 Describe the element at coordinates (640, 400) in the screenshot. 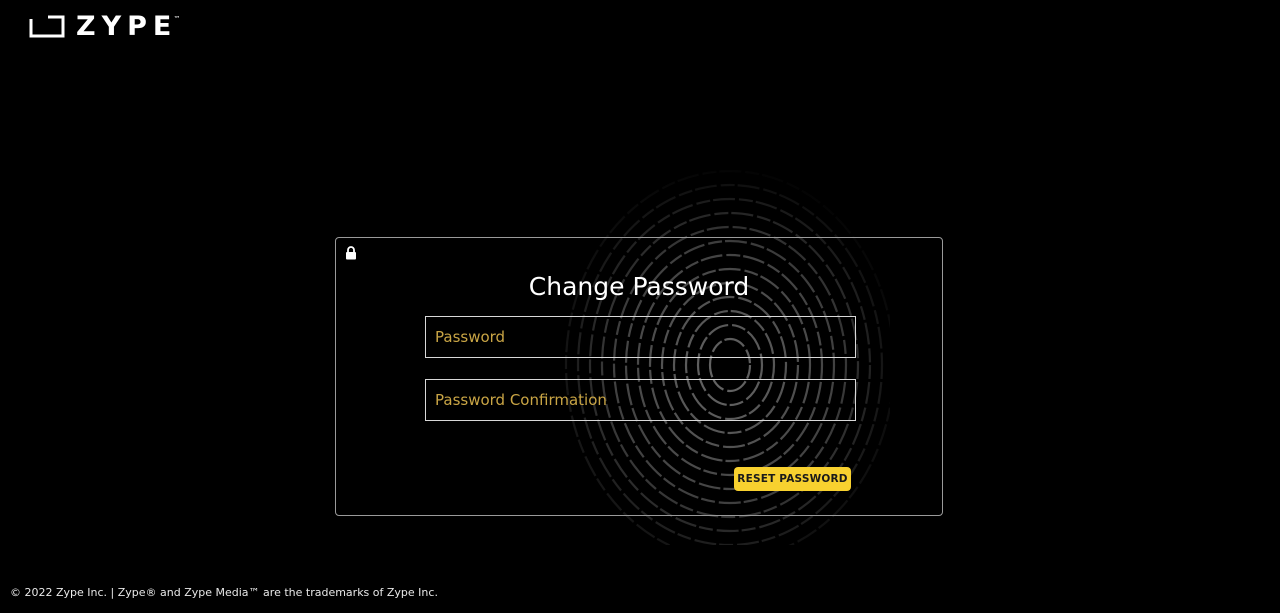

I see `password-confirmation-input` at that location.